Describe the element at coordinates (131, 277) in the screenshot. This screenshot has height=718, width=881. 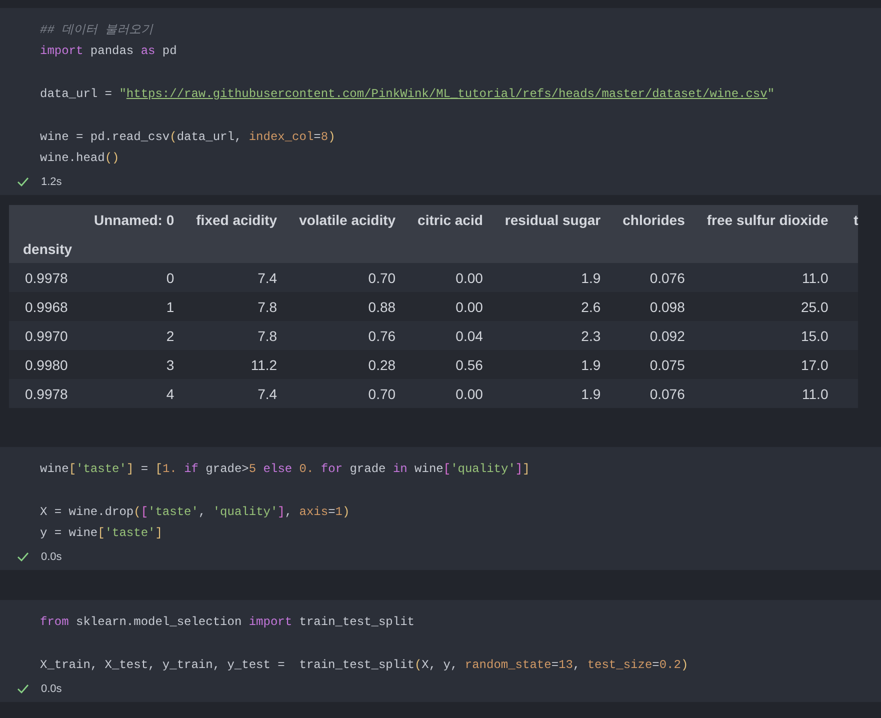
I see `table-cell: 0` at that location.